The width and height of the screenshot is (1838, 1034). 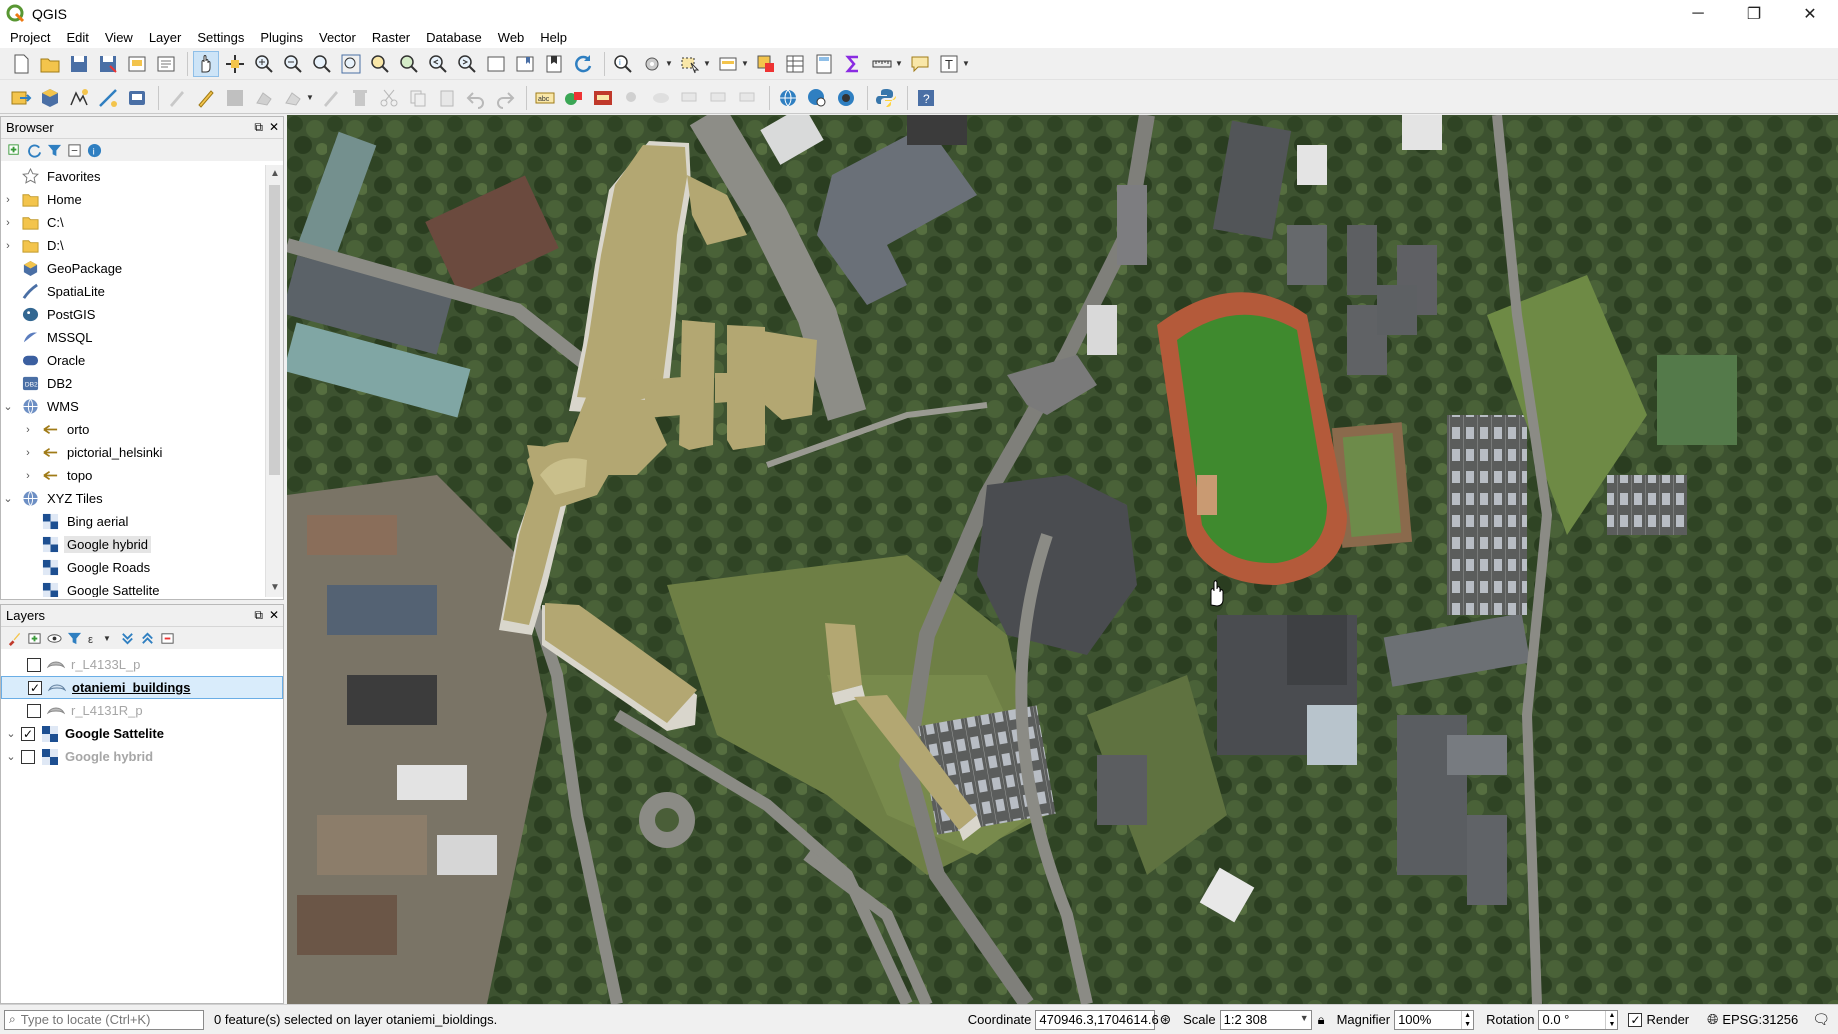 I want to click on restore-button: ❐, so click(x=1754, y=14).